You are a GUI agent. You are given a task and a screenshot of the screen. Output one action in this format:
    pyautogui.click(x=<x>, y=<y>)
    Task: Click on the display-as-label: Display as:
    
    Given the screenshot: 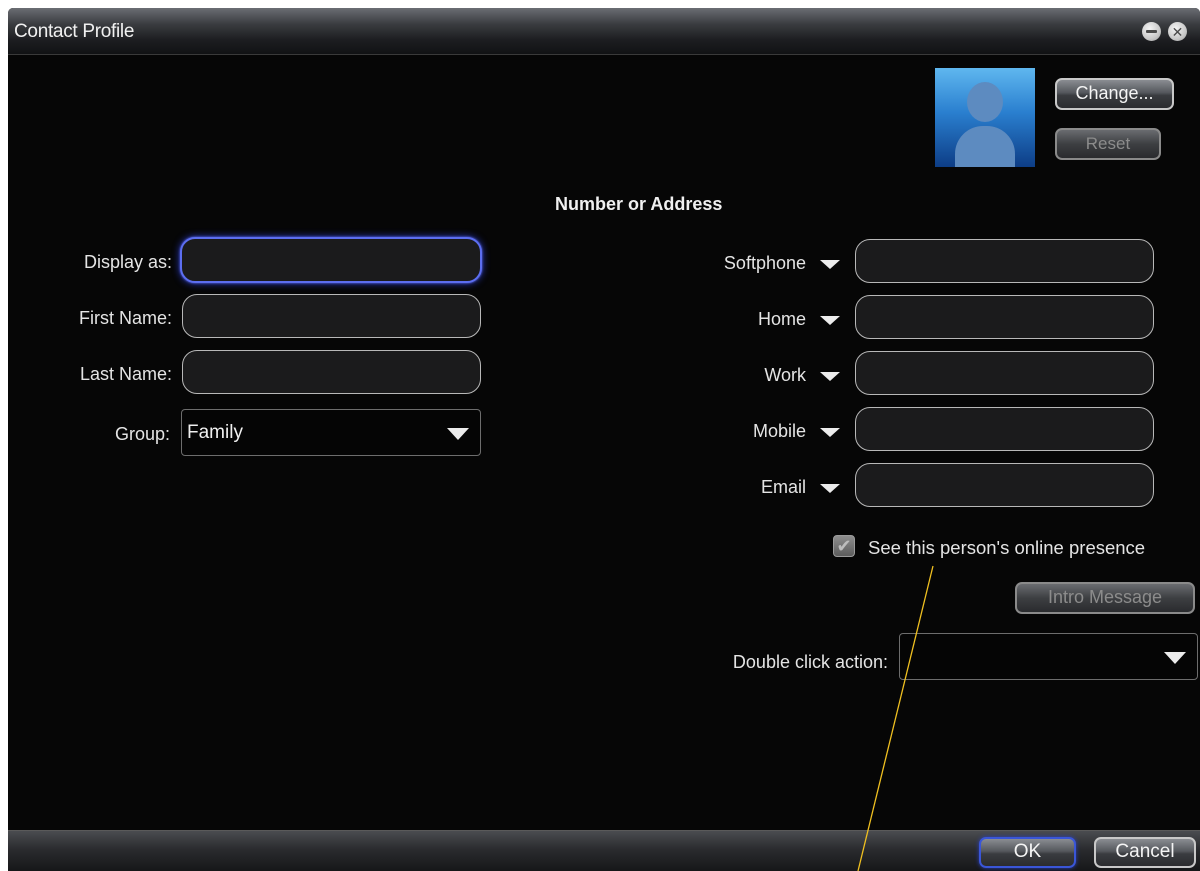 What is the action you would take?
    pyautogui.click(x=127, y=262)
    